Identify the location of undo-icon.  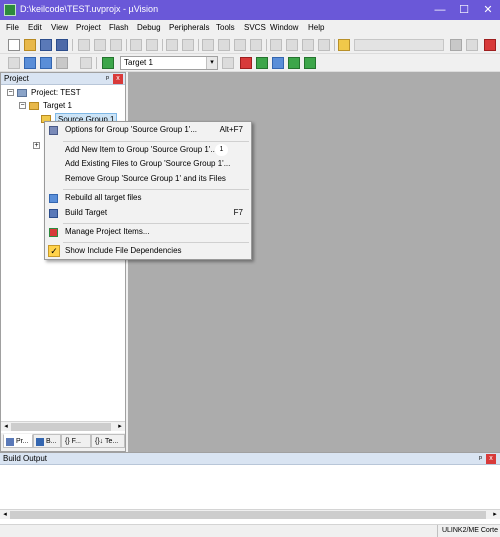
(136, 45).